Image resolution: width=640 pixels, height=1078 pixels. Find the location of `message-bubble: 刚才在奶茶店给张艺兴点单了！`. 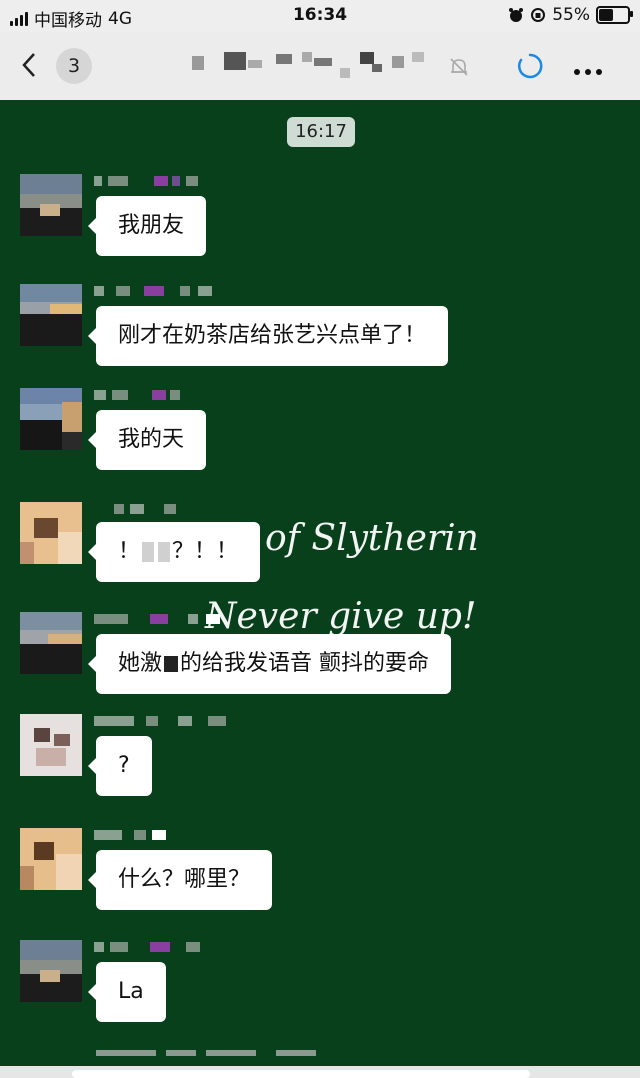

message-bubble: 刚才在奶茶店给张艺兴点单了！ is located at coordinates (268, 336).